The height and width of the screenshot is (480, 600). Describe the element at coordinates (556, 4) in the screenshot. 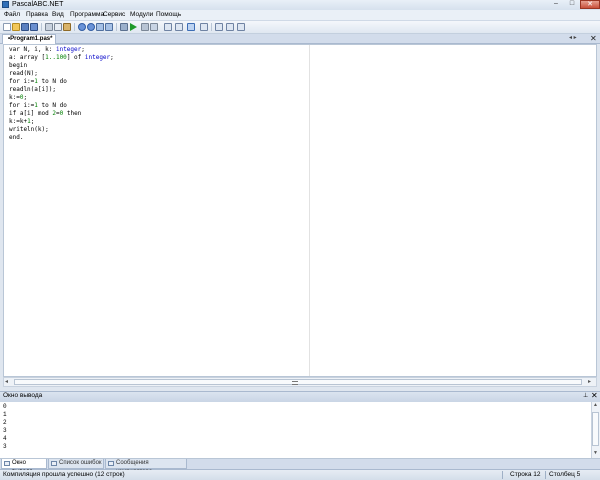

I see `minimize-button: –` at that location.